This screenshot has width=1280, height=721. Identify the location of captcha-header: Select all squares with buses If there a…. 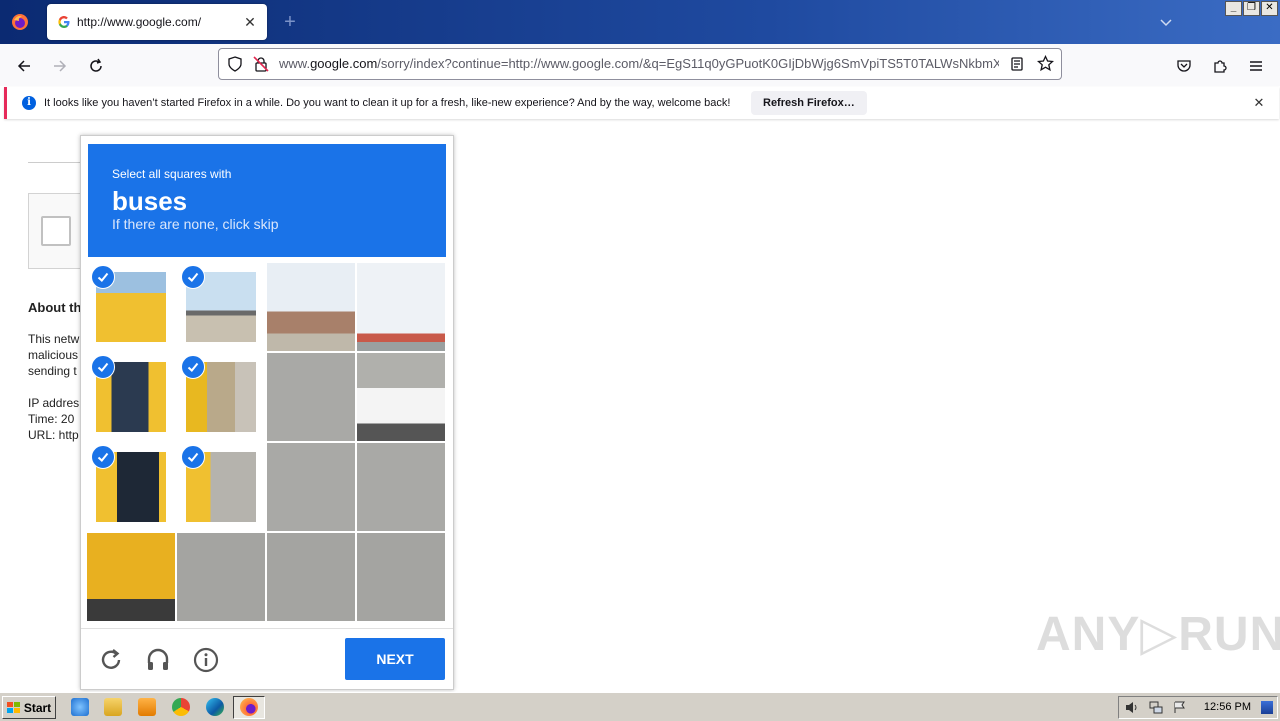
(267, 200).